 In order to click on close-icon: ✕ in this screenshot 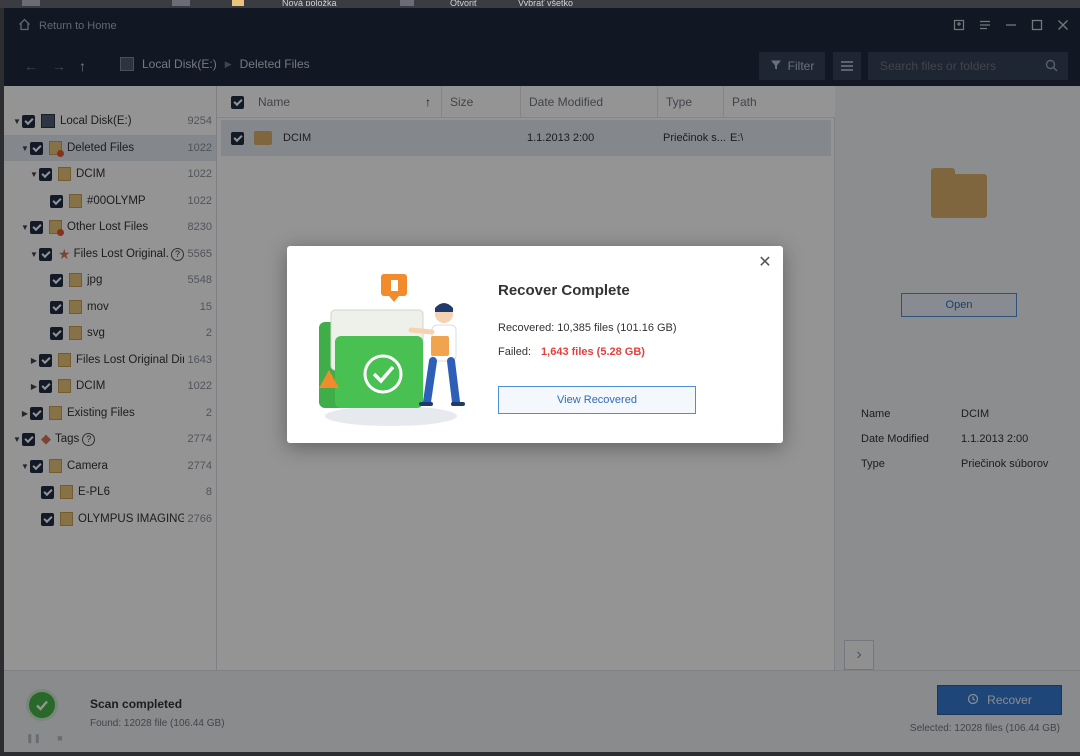, I will do `click(765, 262)`.